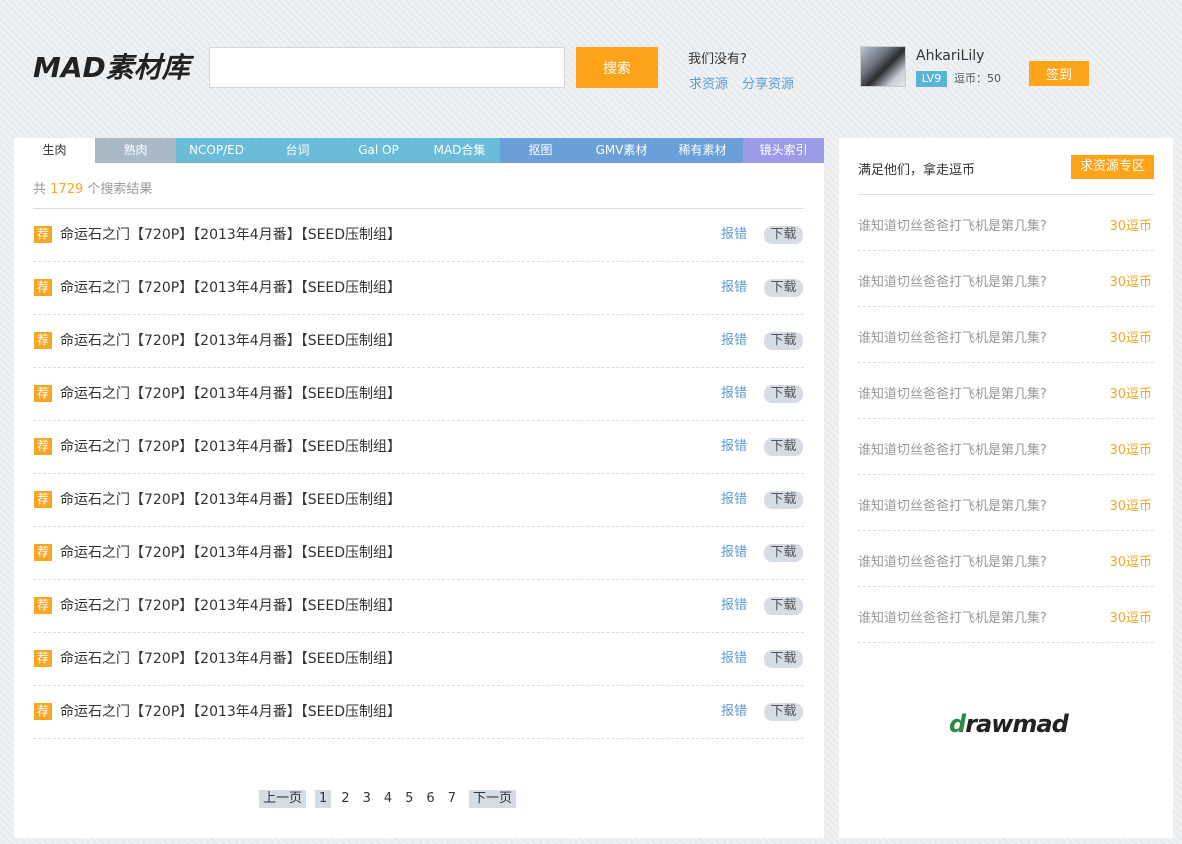 The width and height of the screenshot is (1182, 844). I want to click on avatar, so click(883, 66).